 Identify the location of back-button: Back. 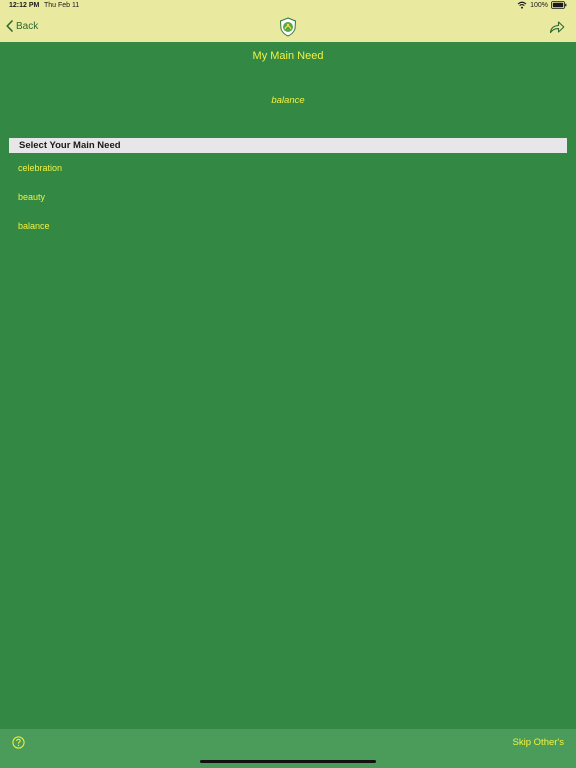
(22, 26).